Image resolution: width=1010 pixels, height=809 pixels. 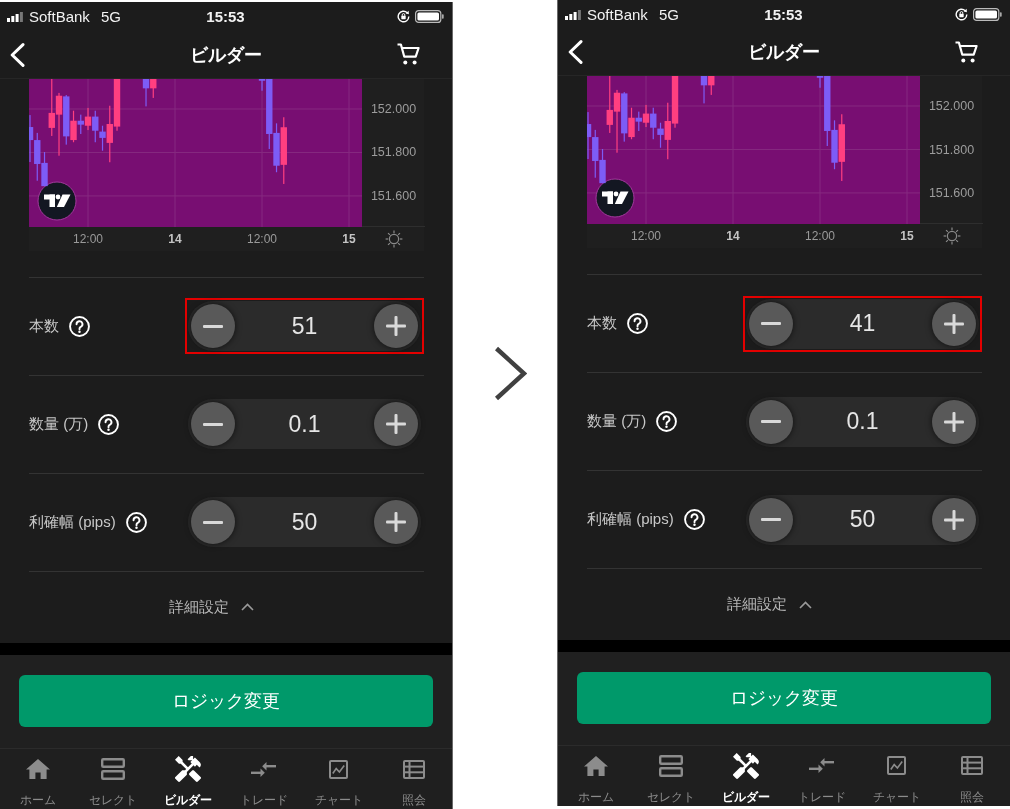 I want to click on line-chart-icon, so click(x=897, y=766).